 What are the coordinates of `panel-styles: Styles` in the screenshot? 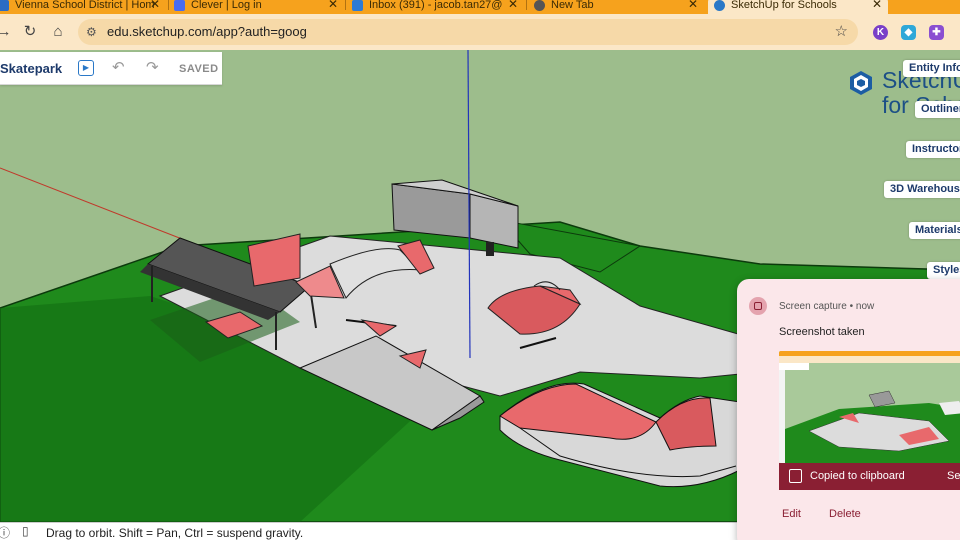 It's located at (943, 270).